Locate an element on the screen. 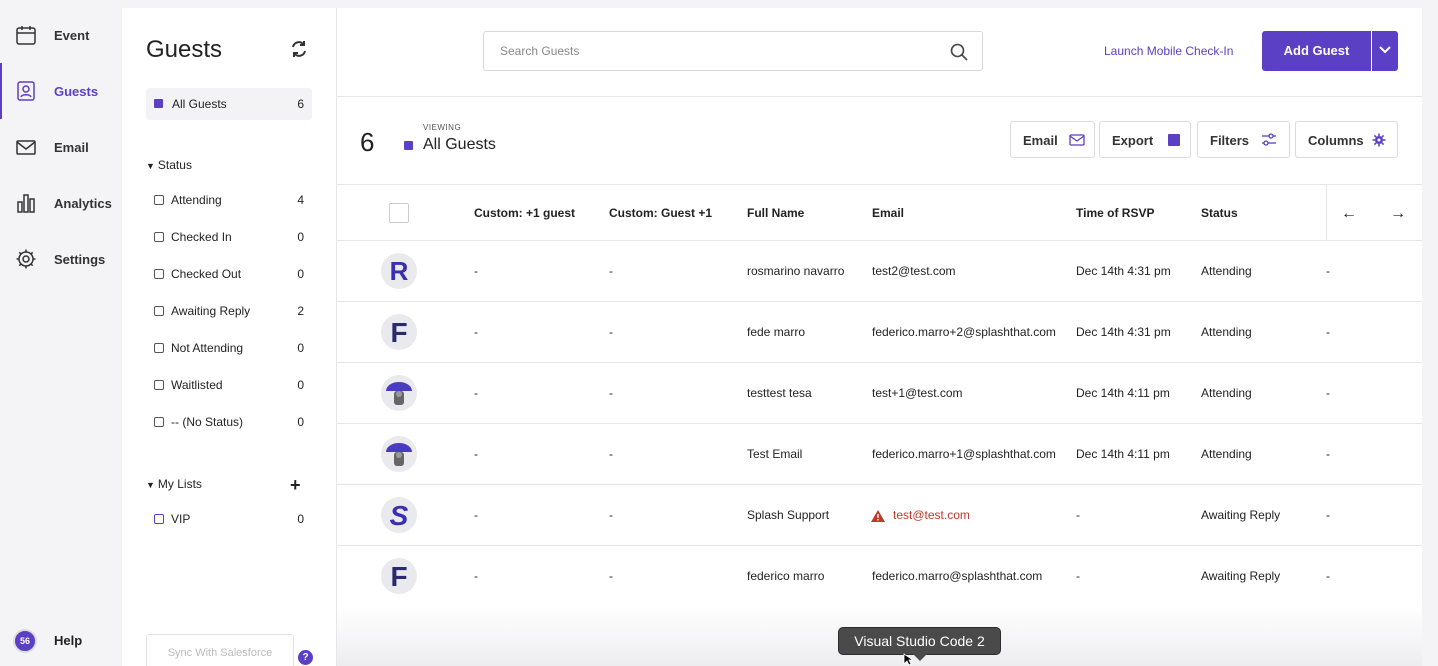 The image size is (1438, 666). warning-icon is located at coordinates (878, 516).